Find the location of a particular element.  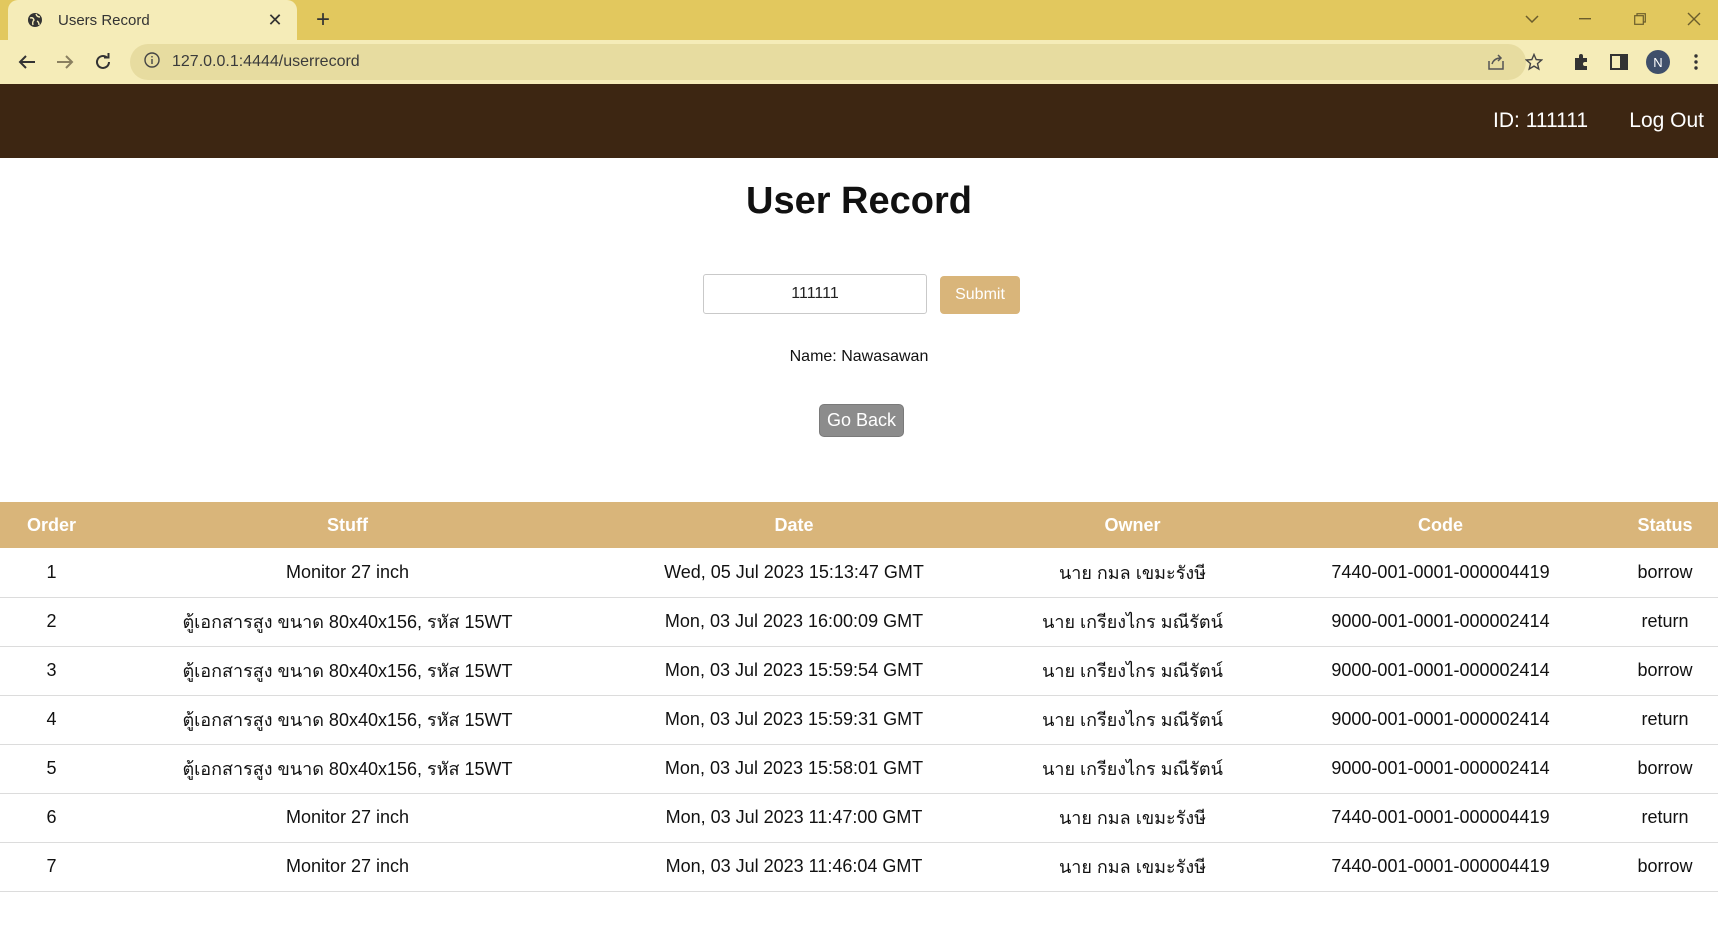

close-window-icon is located at coordinates (1694, 19).